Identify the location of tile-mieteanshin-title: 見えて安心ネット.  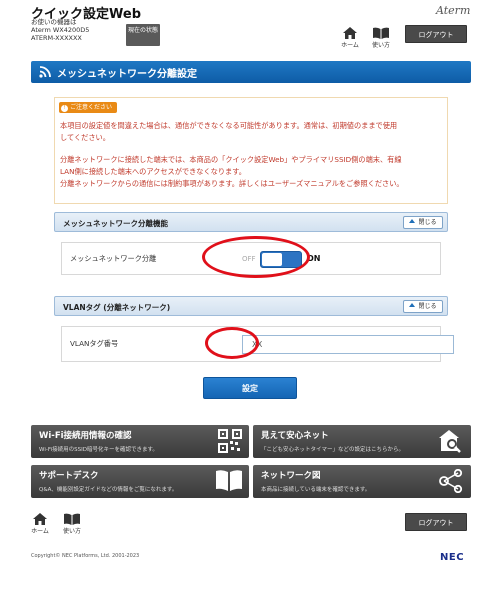
(295, 436).